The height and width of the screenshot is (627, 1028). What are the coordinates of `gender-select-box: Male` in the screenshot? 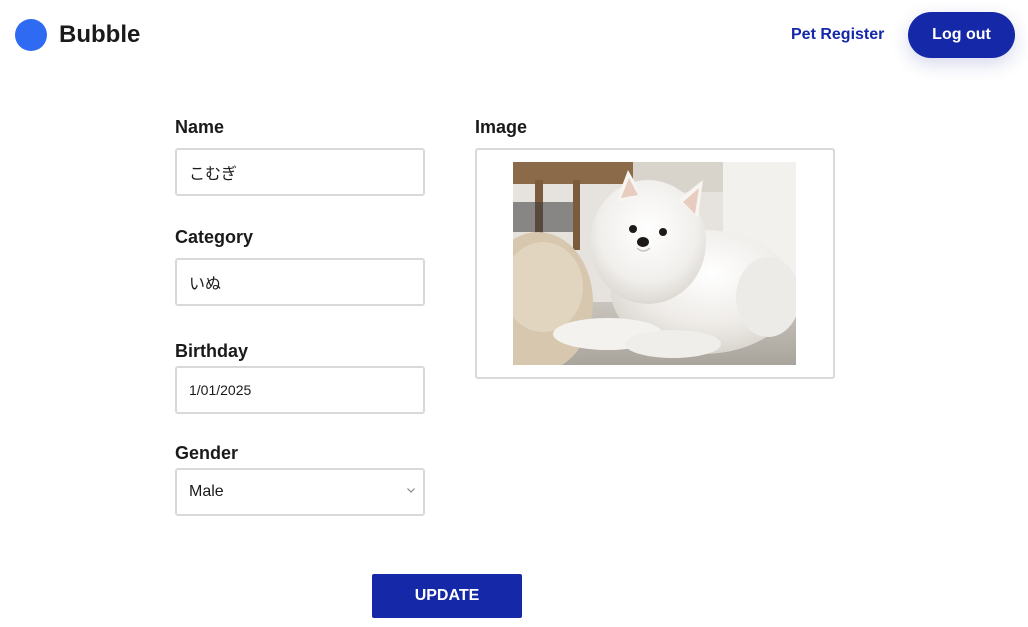 It's located at (300, 492).